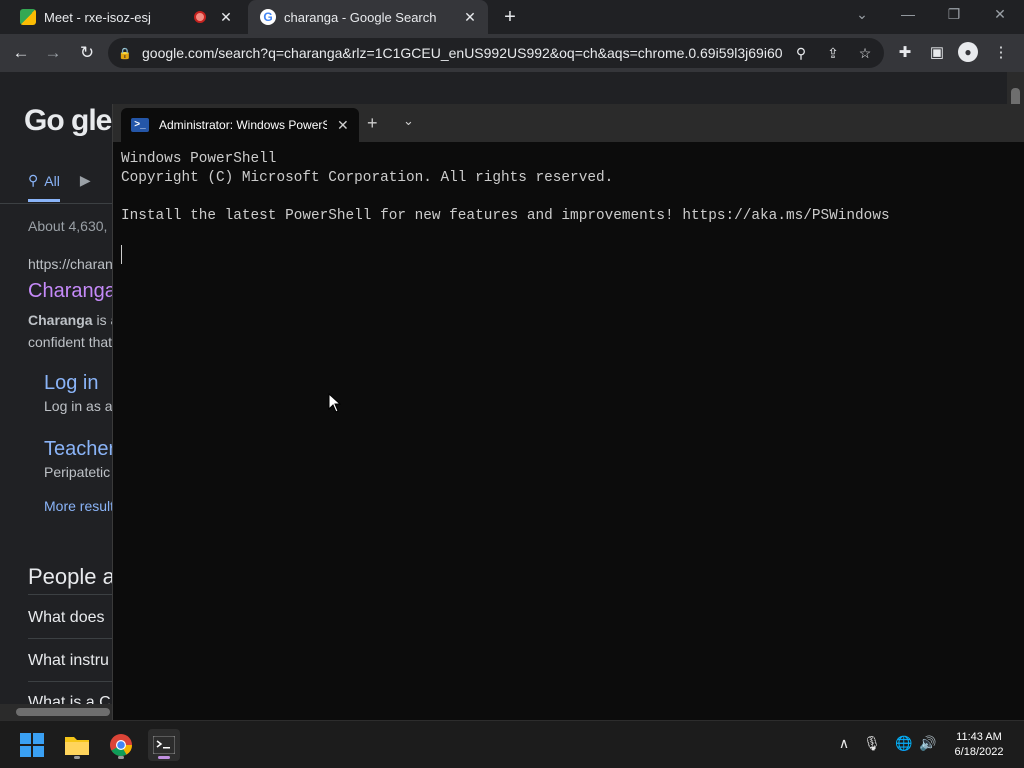  Describe the element at coordinates (71, 383) in the screenshot. I see `sitelink-login: Log in` at that location.